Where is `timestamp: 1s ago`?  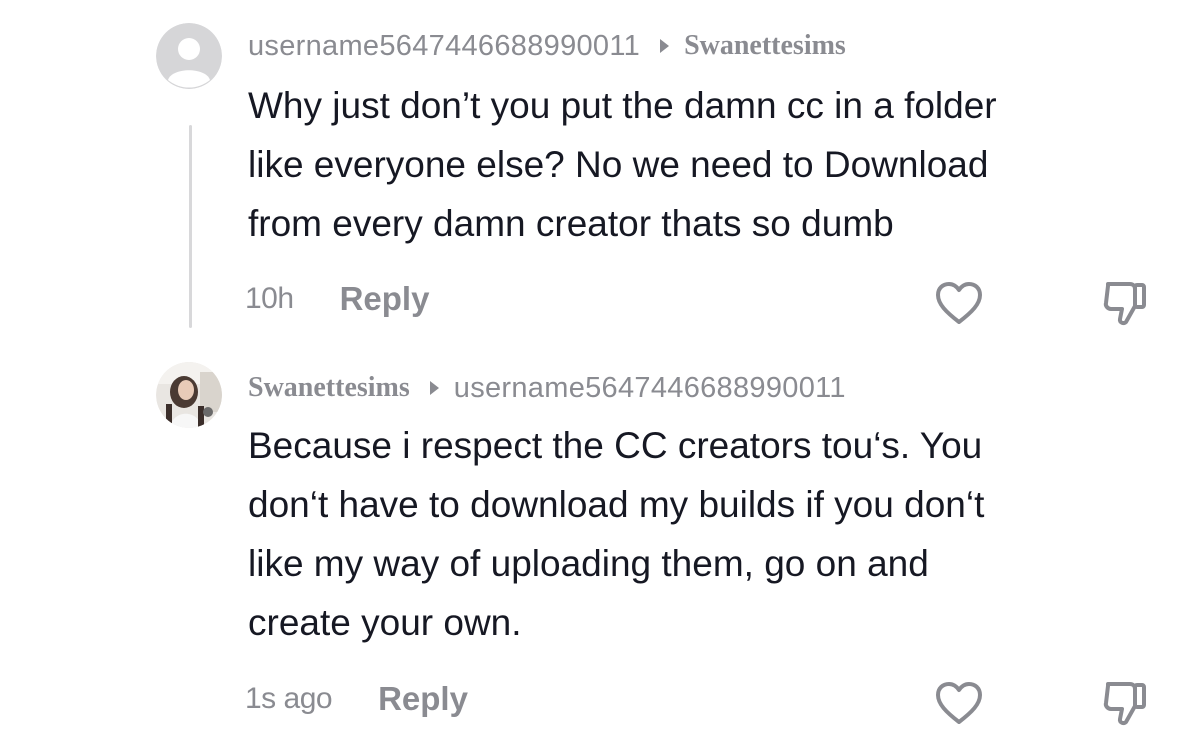
timestamp: 1s ago is located at coordinates (289, 698).